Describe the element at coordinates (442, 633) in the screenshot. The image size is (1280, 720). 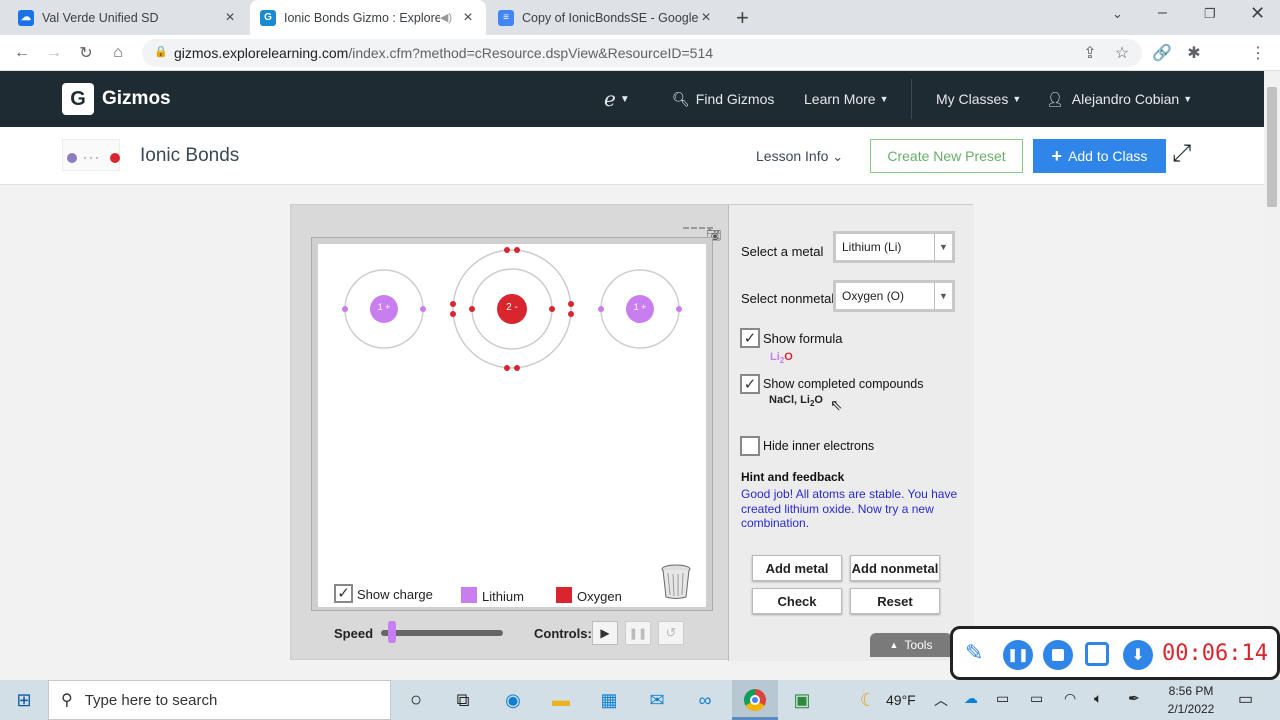
I see `speed-slider-track` at that location.